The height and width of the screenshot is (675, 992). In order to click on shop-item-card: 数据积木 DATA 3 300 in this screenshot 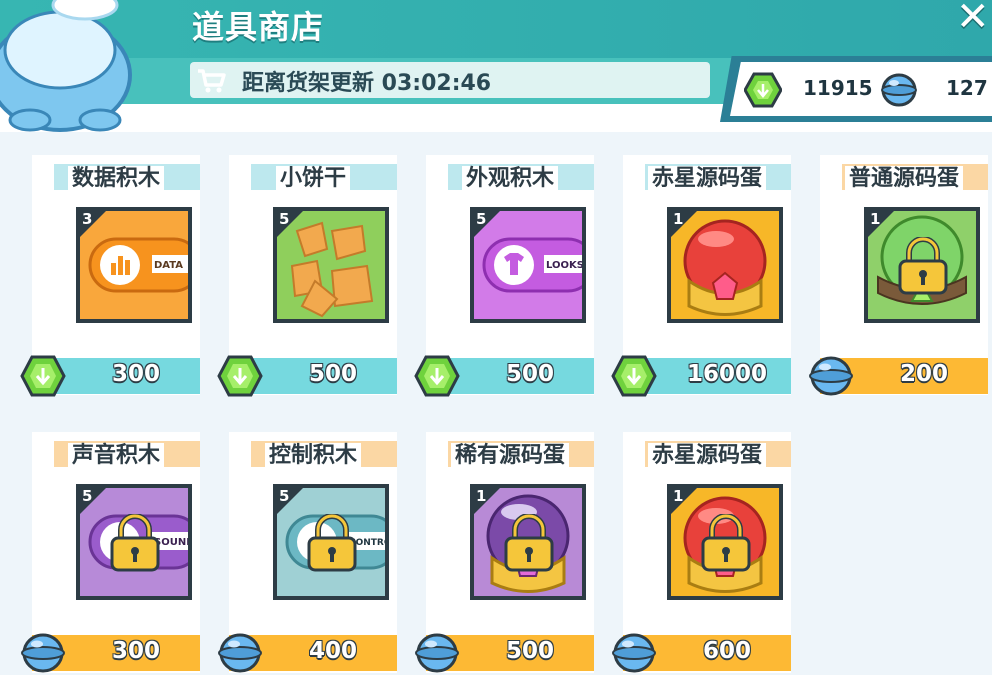, I will do `click(110, 276)`.